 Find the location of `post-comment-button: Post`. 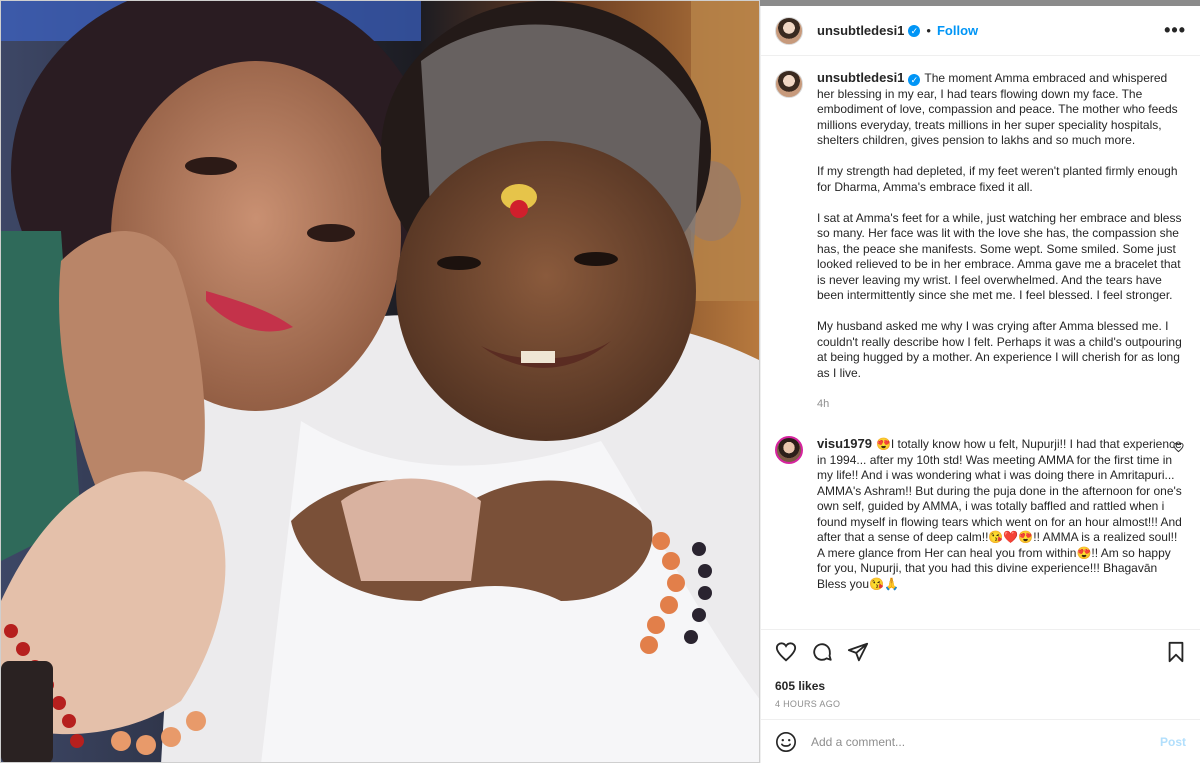

post-comment-button: Post is located at coordinates (1173, 742).